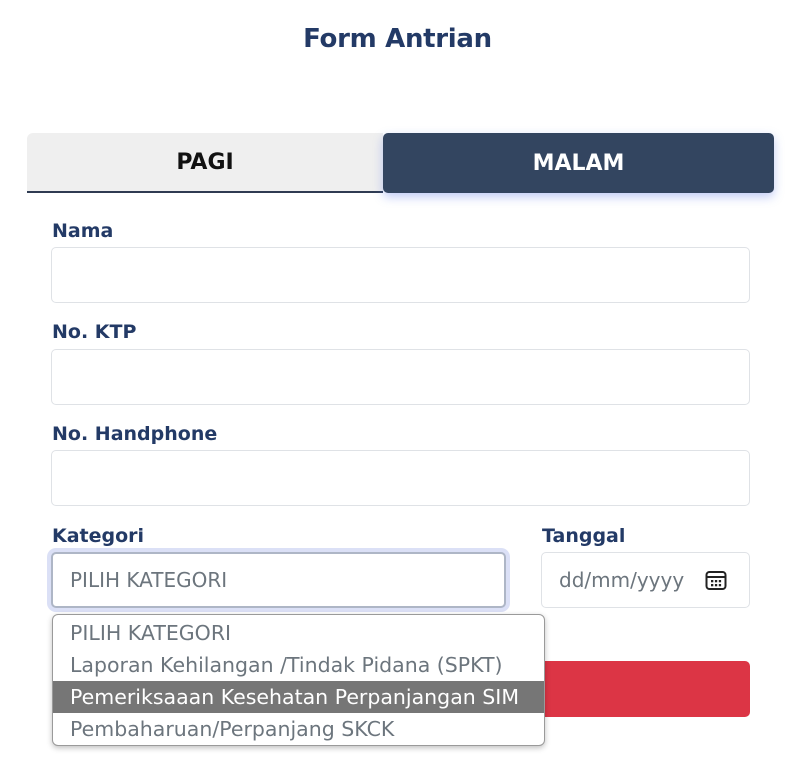 Image resolution: width=795 pixels, height=761 pixels. Describe the element at coordinates (298, 665) in the screenshot. I see `dropdown-option-spkt: Laporan Kehilangan /Tindak Pidana (SPKT)` at that location.